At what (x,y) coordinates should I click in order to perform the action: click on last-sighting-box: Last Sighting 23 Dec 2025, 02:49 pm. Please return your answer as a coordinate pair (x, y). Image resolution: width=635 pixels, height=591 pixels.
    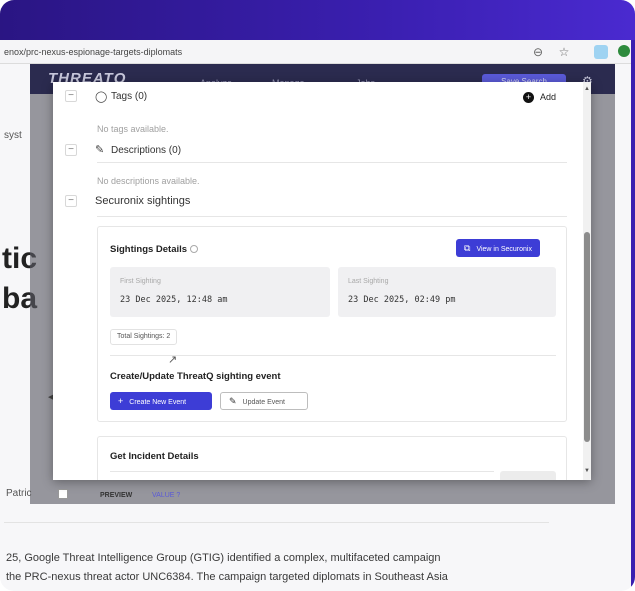
    Looking at the image, I should click on (447, 292).